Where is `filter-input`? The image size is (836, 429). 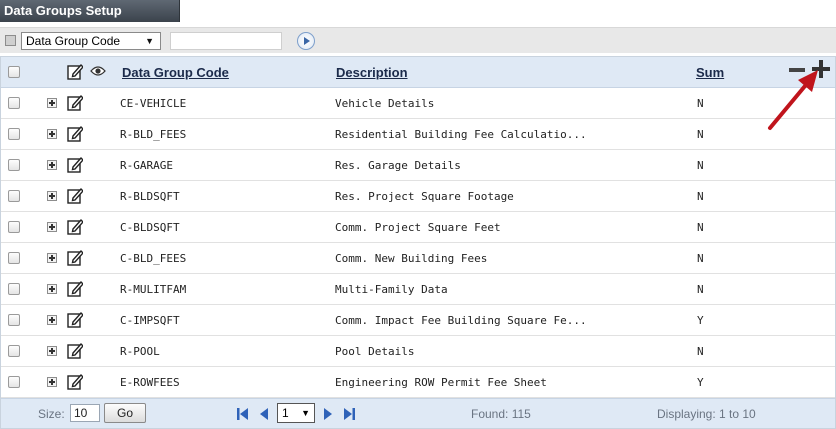 filter-input is located at coordinates (226, 41).